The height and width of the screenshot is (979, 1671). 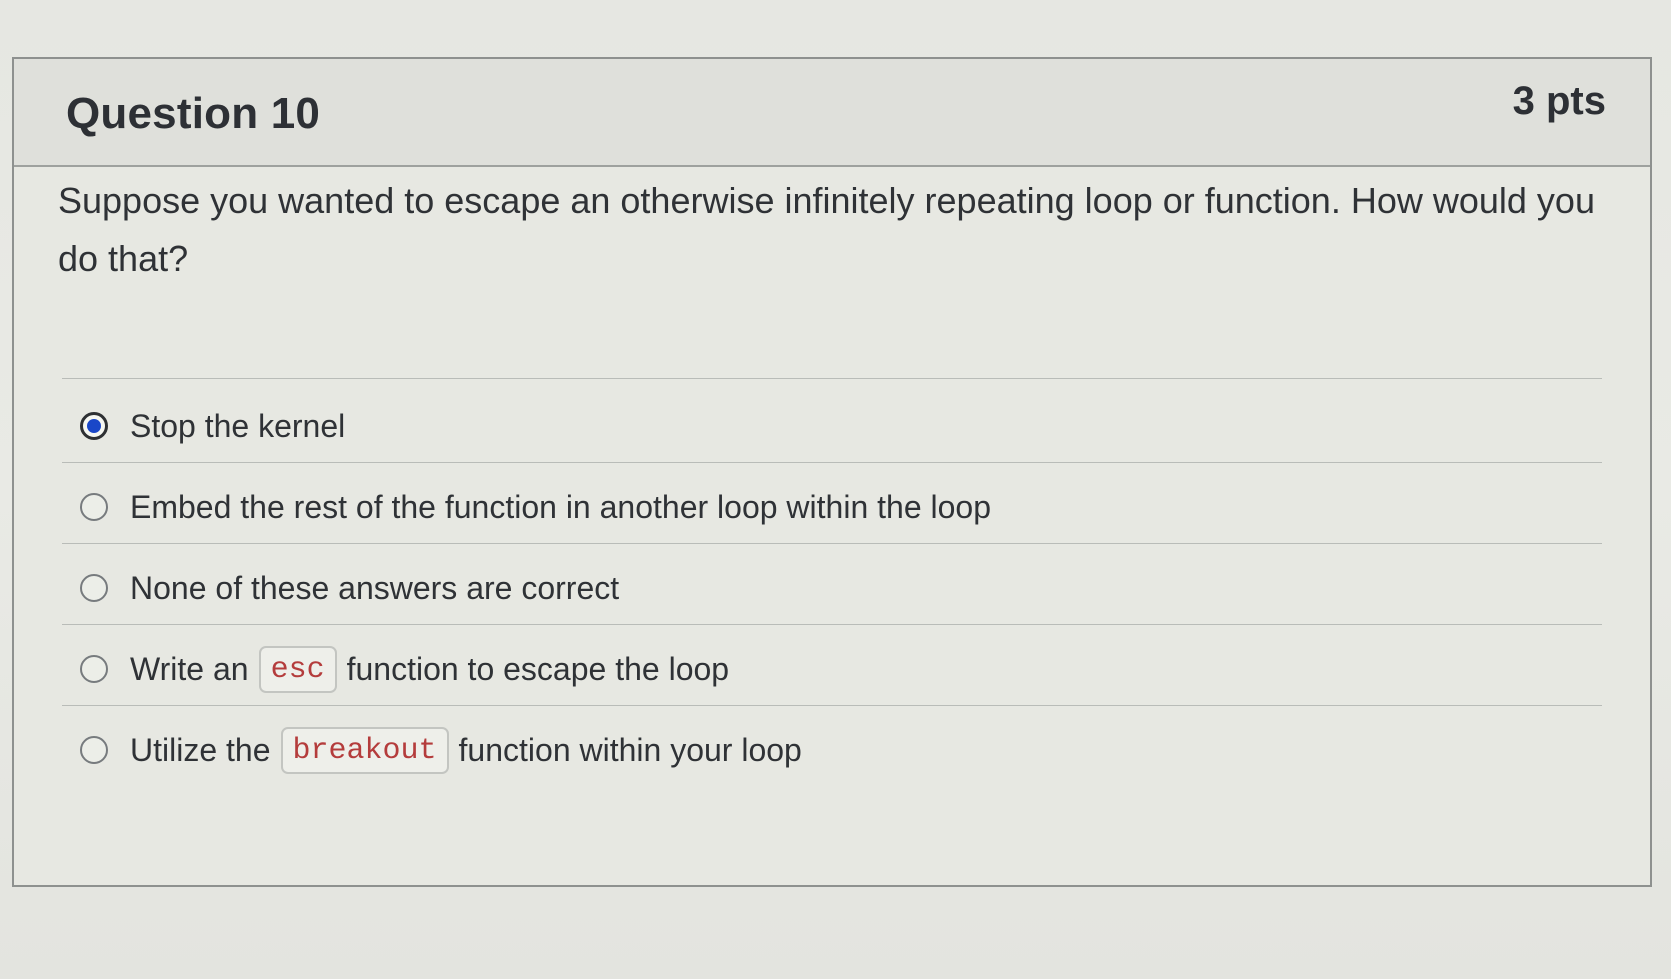 What do you see at coordinates (200, 749) in the screenshot?
I see `answer-label-prefix: Utilize the` at bounding box center [200, 749].